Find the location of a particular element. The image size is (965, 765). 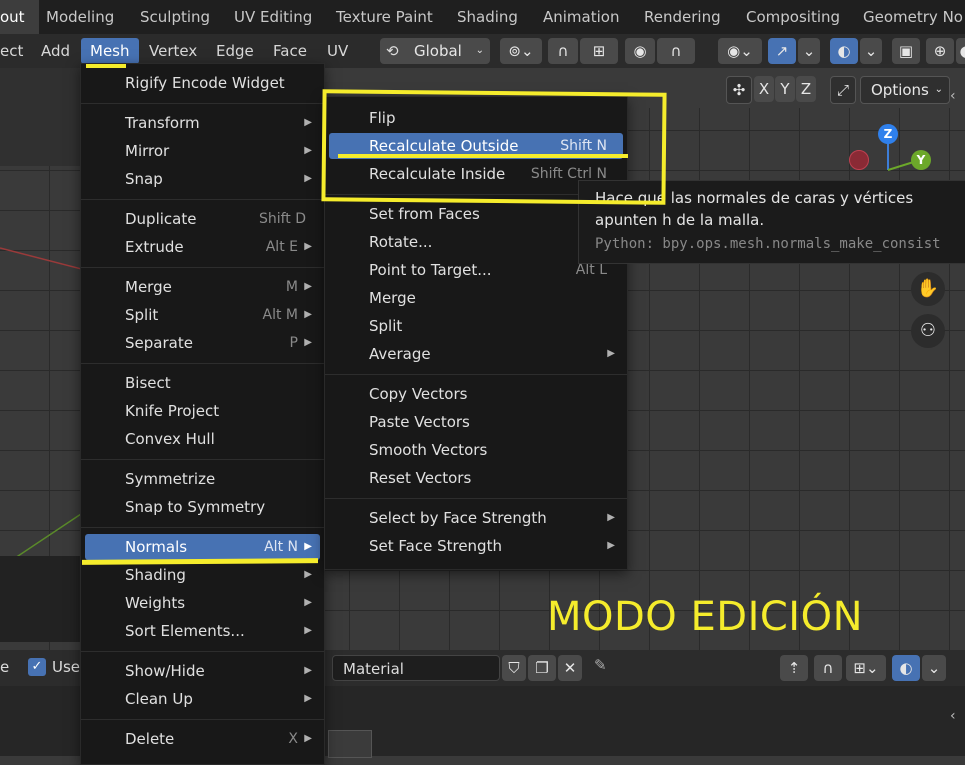

orientation-value: Global is located at coordinates (438, 51).